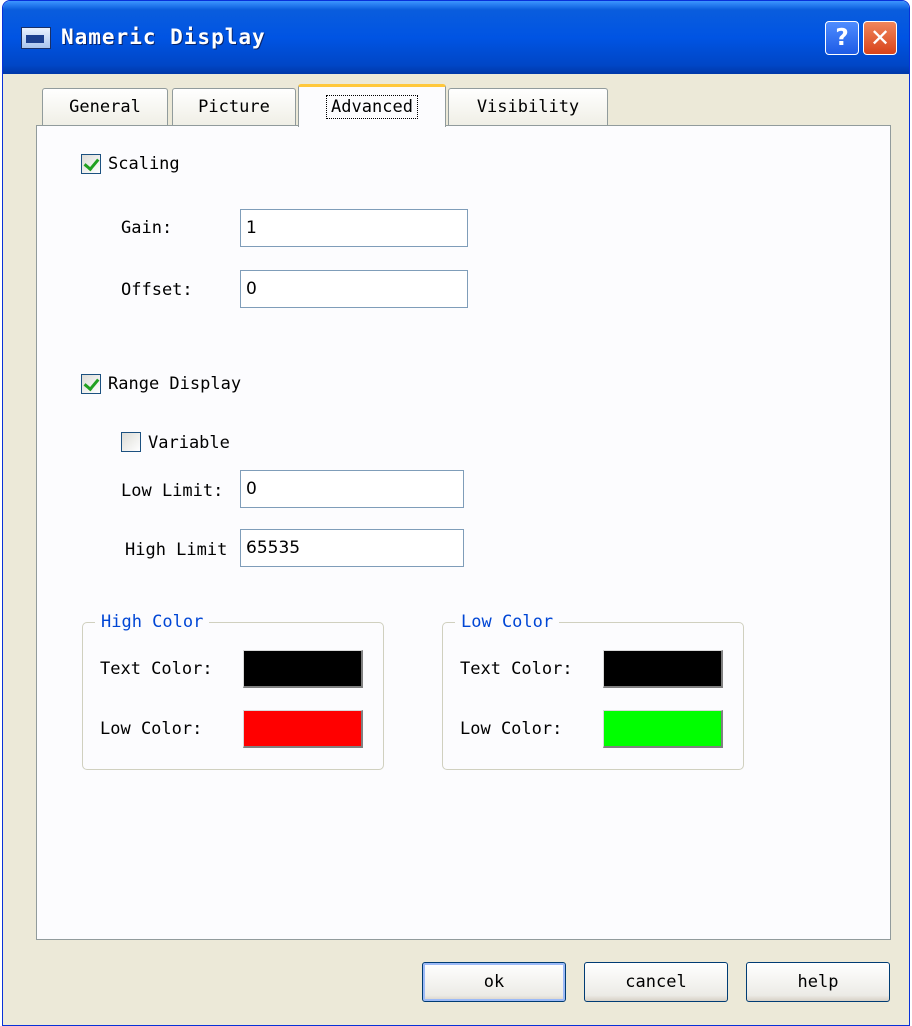 Image resolution: width=912 pixels, height=1026 pixels. What do you see at coordinates (511, 729) in the screenshot?
I see `low-low-color-label: Low Color:` at bounding box center [511, 729].